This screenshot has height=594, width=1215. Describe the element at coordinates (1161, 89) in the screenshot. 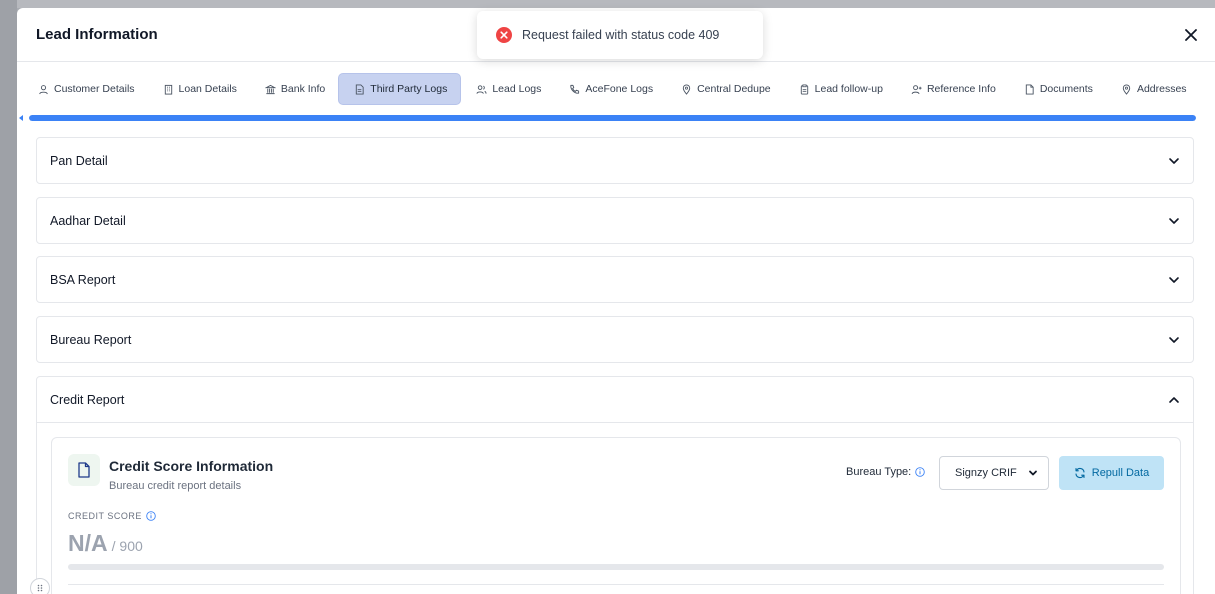

I see `tab-label: Addresses` at that location.